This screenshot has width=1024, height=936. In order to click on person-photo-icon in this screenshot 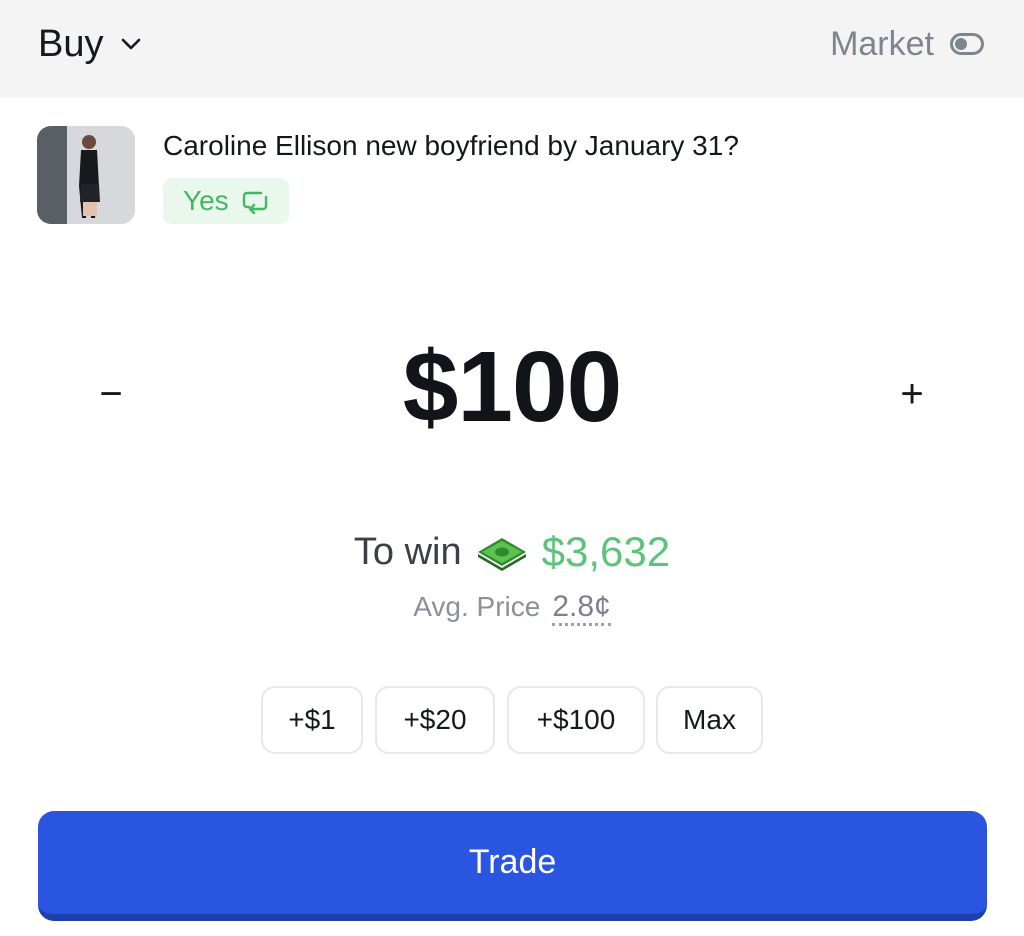, I will do `click(86, 175)`.